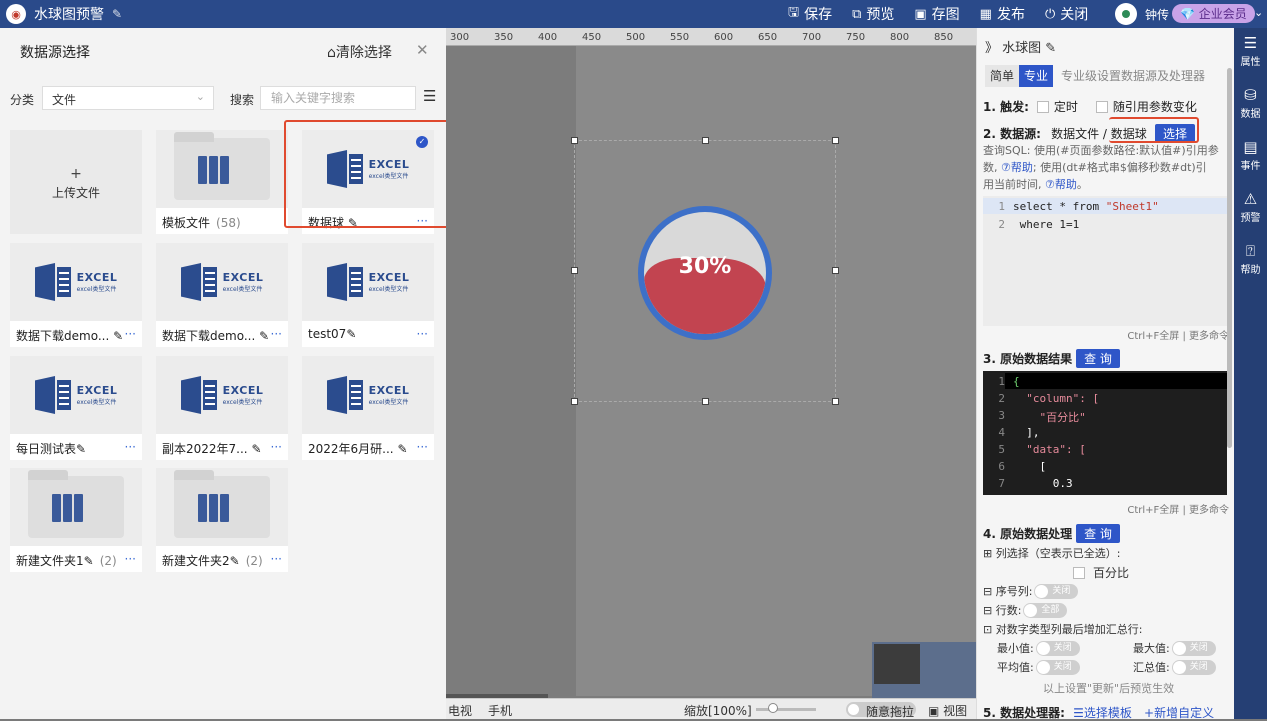 This screenshot has height=721, width=1267. What do you see at coordinates (1157, 14) in the screenshot?
I see `user-name: 钟传` at bounding box center [1157, 14].